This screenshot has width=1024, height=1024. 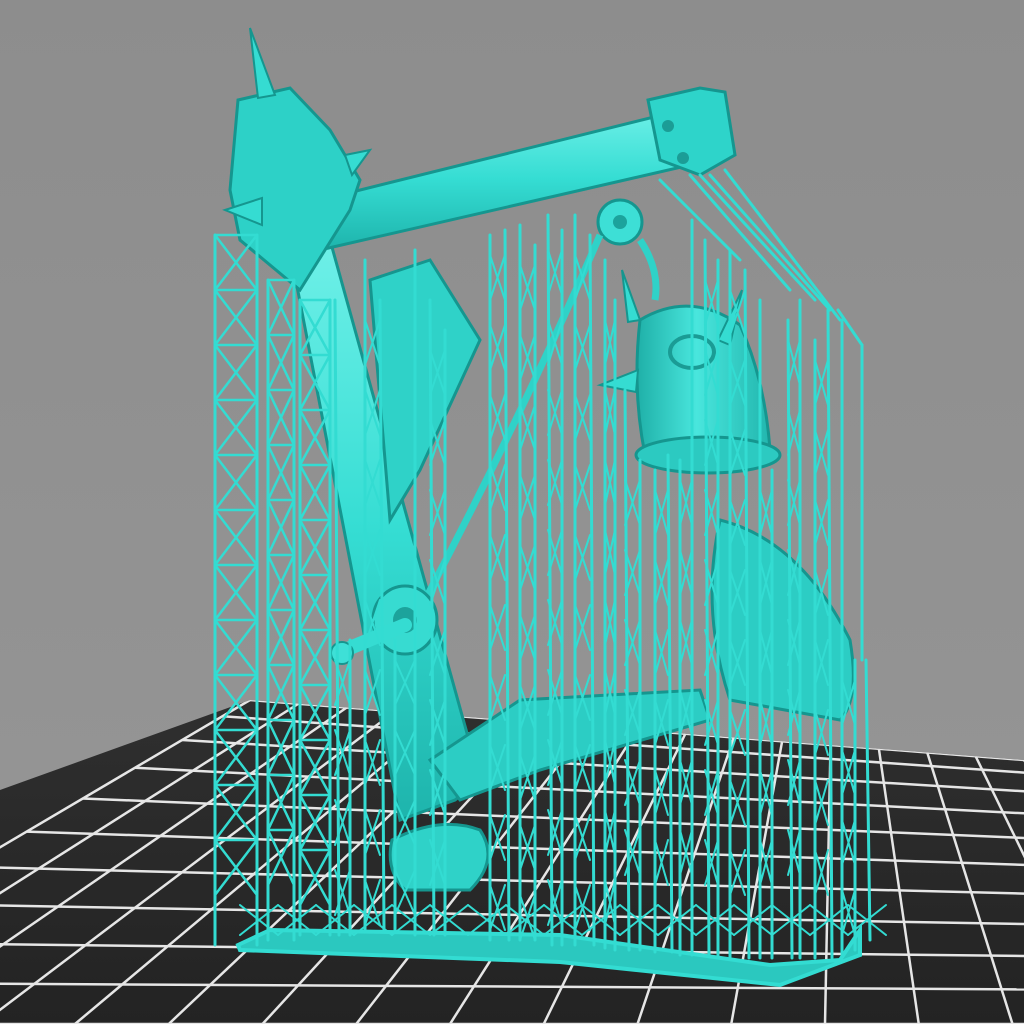 I want to click on rope, so click(x=648, y=269).